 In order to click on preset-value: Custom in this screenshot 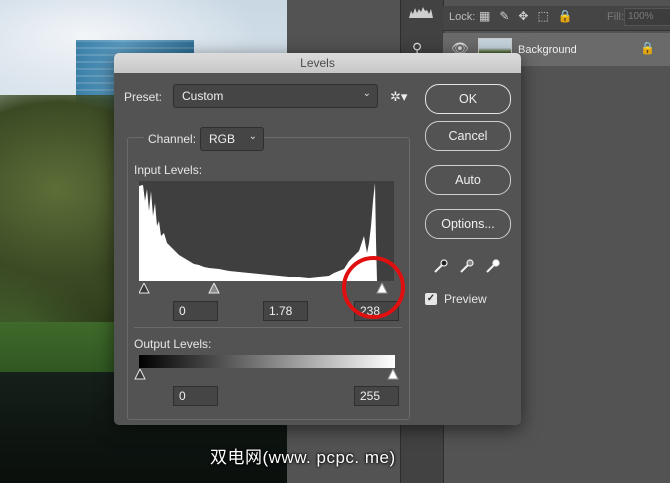, I will do `click(203, 96)`.